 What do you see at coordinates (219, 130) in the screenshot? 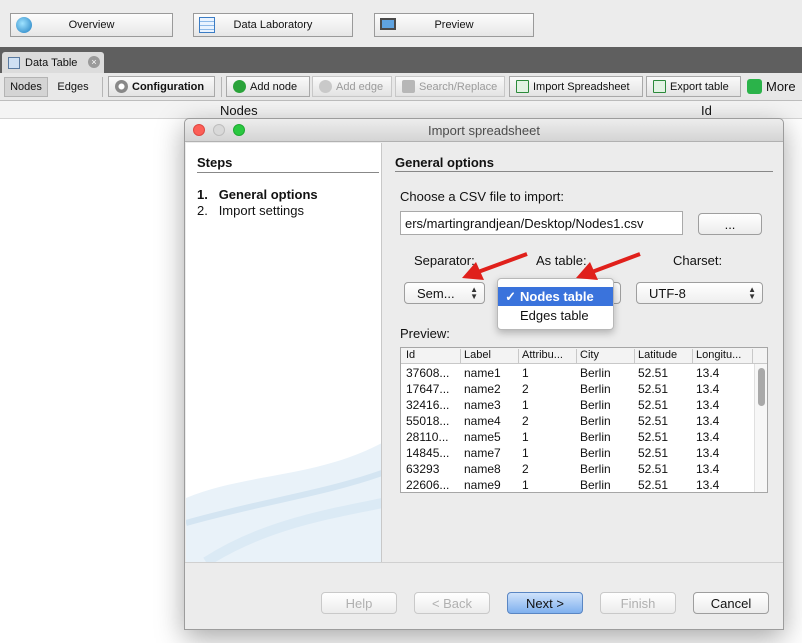
I see `minimize-window-icon` at bounding box center [219, 130].